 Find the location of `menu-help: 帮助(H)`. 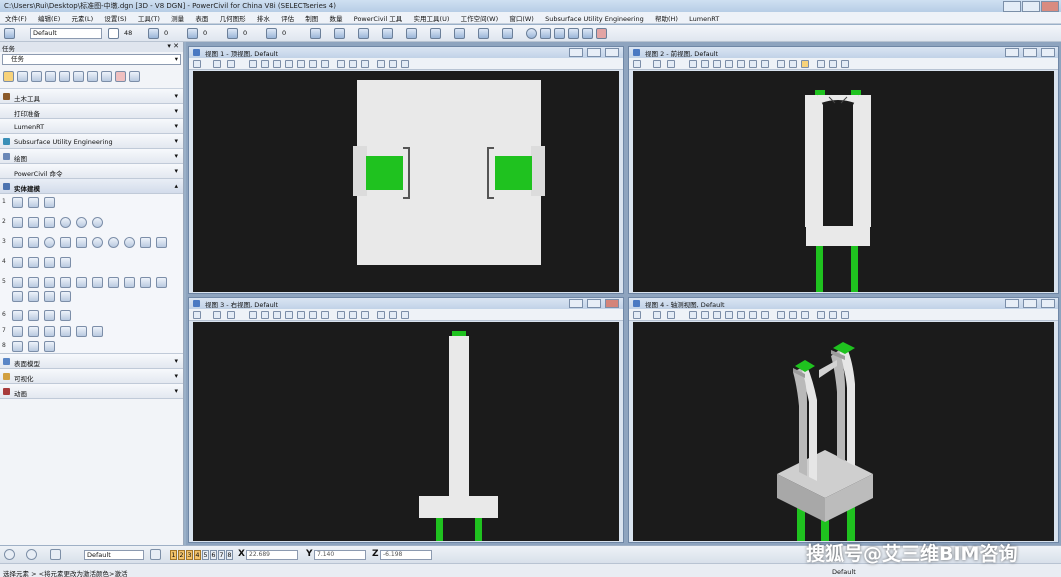

menu-help: 帮助(H) is located at coordinates (666, 17).